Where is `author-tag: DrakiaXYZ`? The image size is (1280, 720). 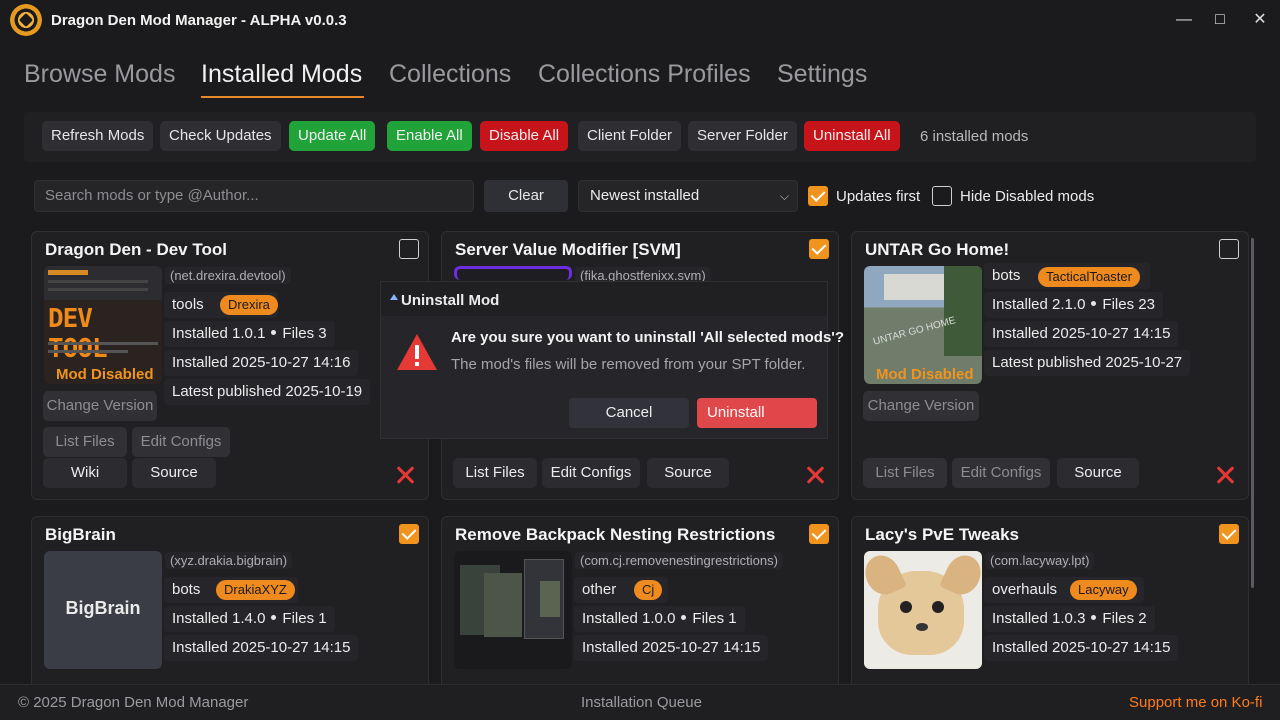
author-tag: DrakiaXYZ is located at coordinates (255, 590).